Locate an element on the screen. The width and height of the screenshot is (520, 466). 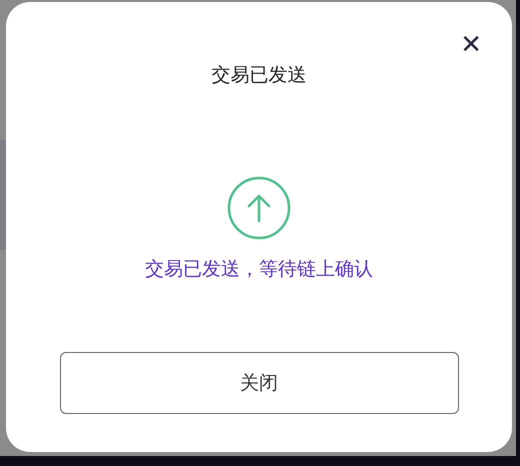
dialog-title: 交易已发送 is located at coordinates (259, 75).